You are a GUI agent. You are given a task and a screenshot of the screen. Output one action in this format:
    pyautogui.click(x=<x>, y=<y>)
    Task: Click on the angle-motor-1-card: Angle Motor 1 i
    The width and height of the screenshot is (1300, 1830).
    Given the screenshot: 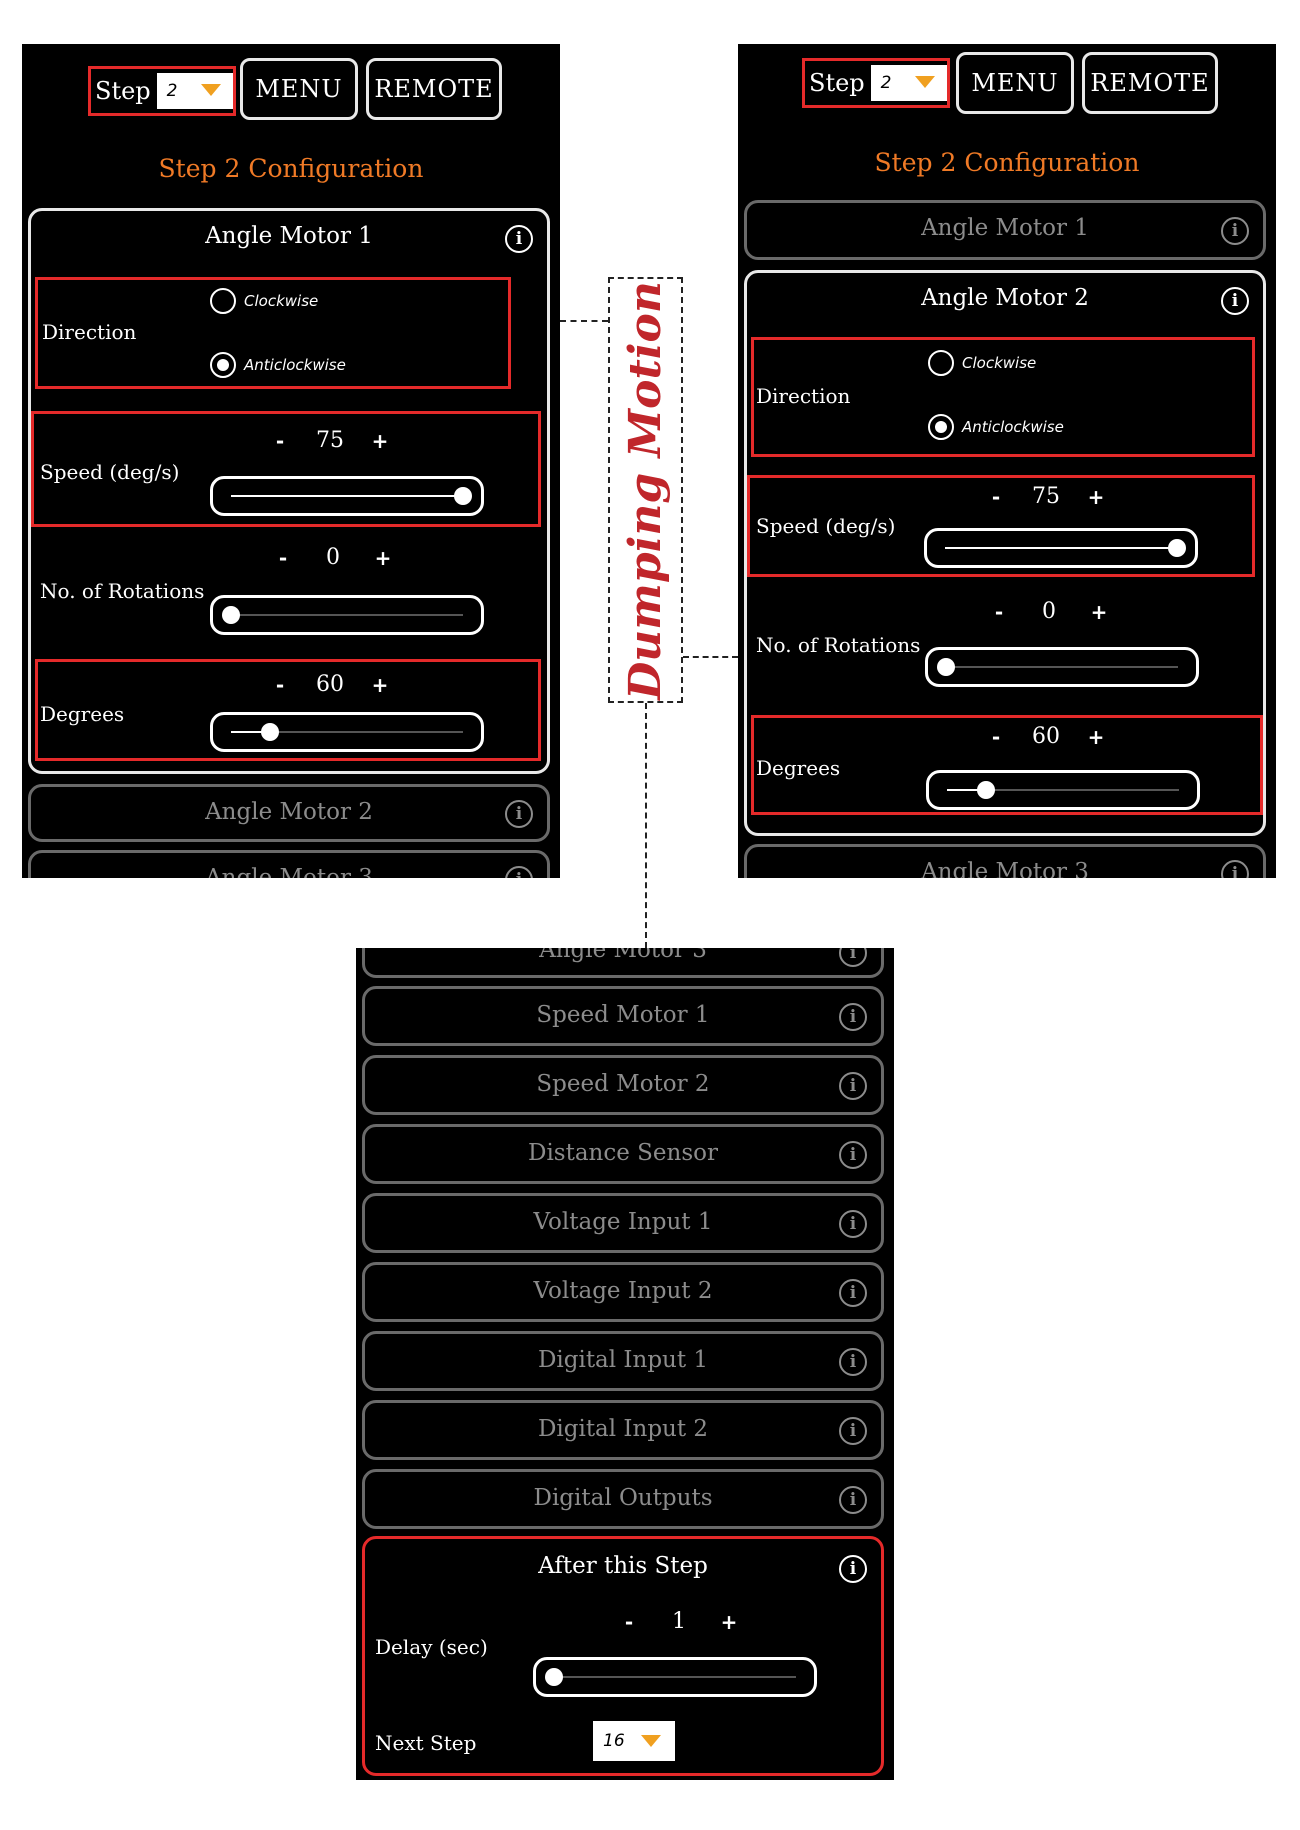 What is the action you would take?
    pyautogui.click(x=1005, y=230)
    